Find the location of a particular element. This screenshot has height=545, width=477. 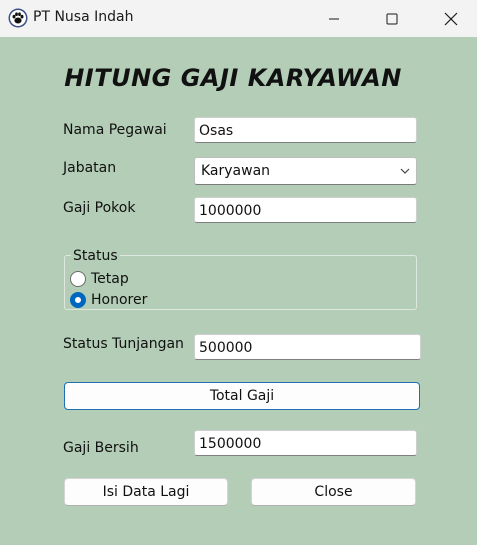

radio-tetap-label: Tetap is located at coordinates (110, 279).